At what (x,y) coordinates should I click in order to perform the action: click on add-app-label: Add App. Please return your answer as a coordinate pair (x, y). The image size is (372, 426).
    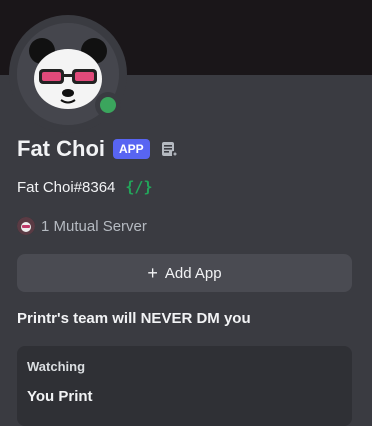
    Looking at the image, I should click on (193, 273).